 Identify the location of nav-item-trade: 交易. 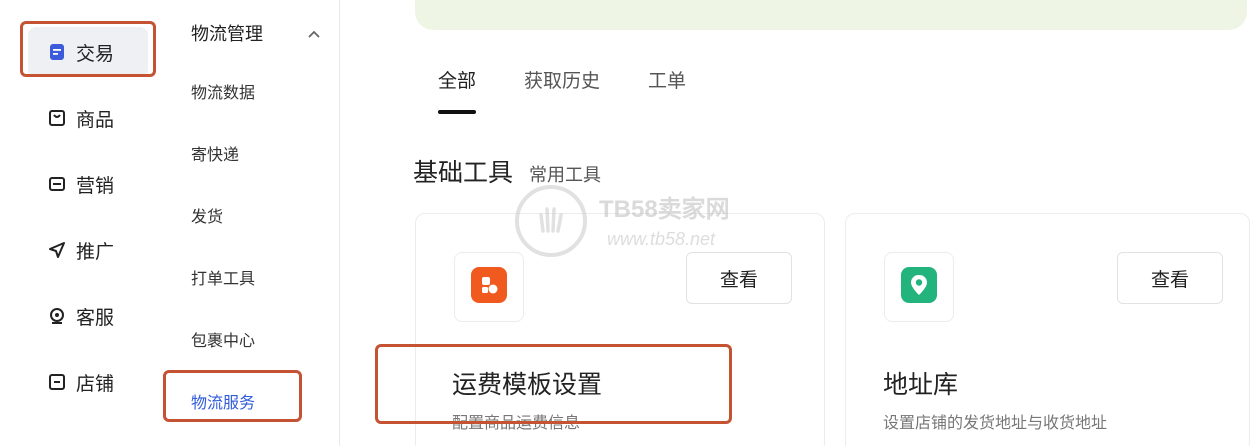
(88, 52).